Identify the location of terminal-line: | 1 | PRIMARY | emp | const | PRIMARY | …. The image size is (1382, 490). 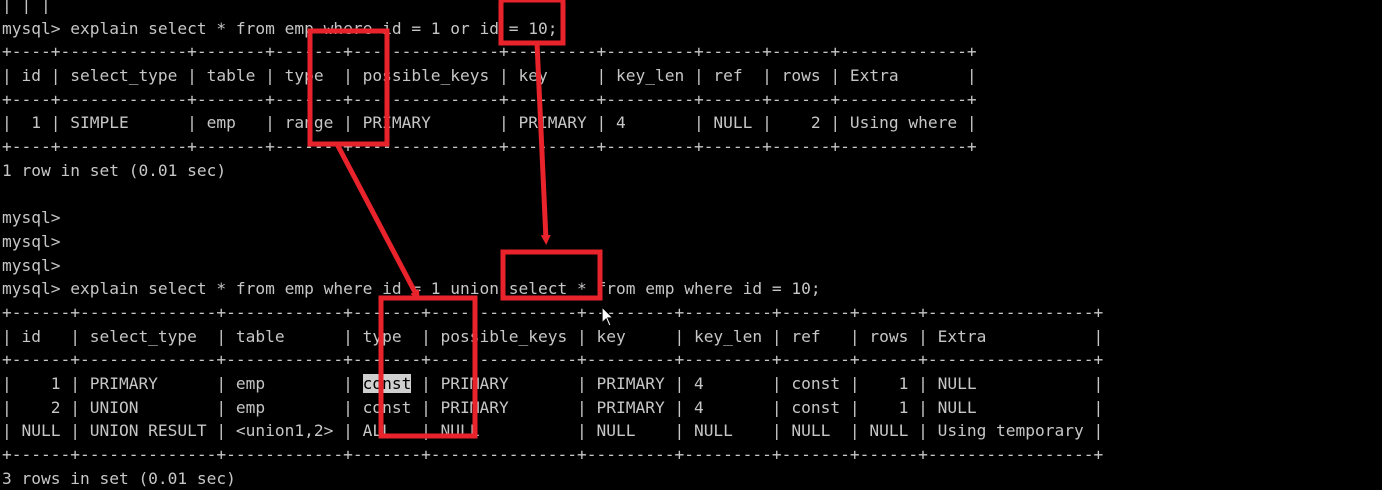
(553, 383).